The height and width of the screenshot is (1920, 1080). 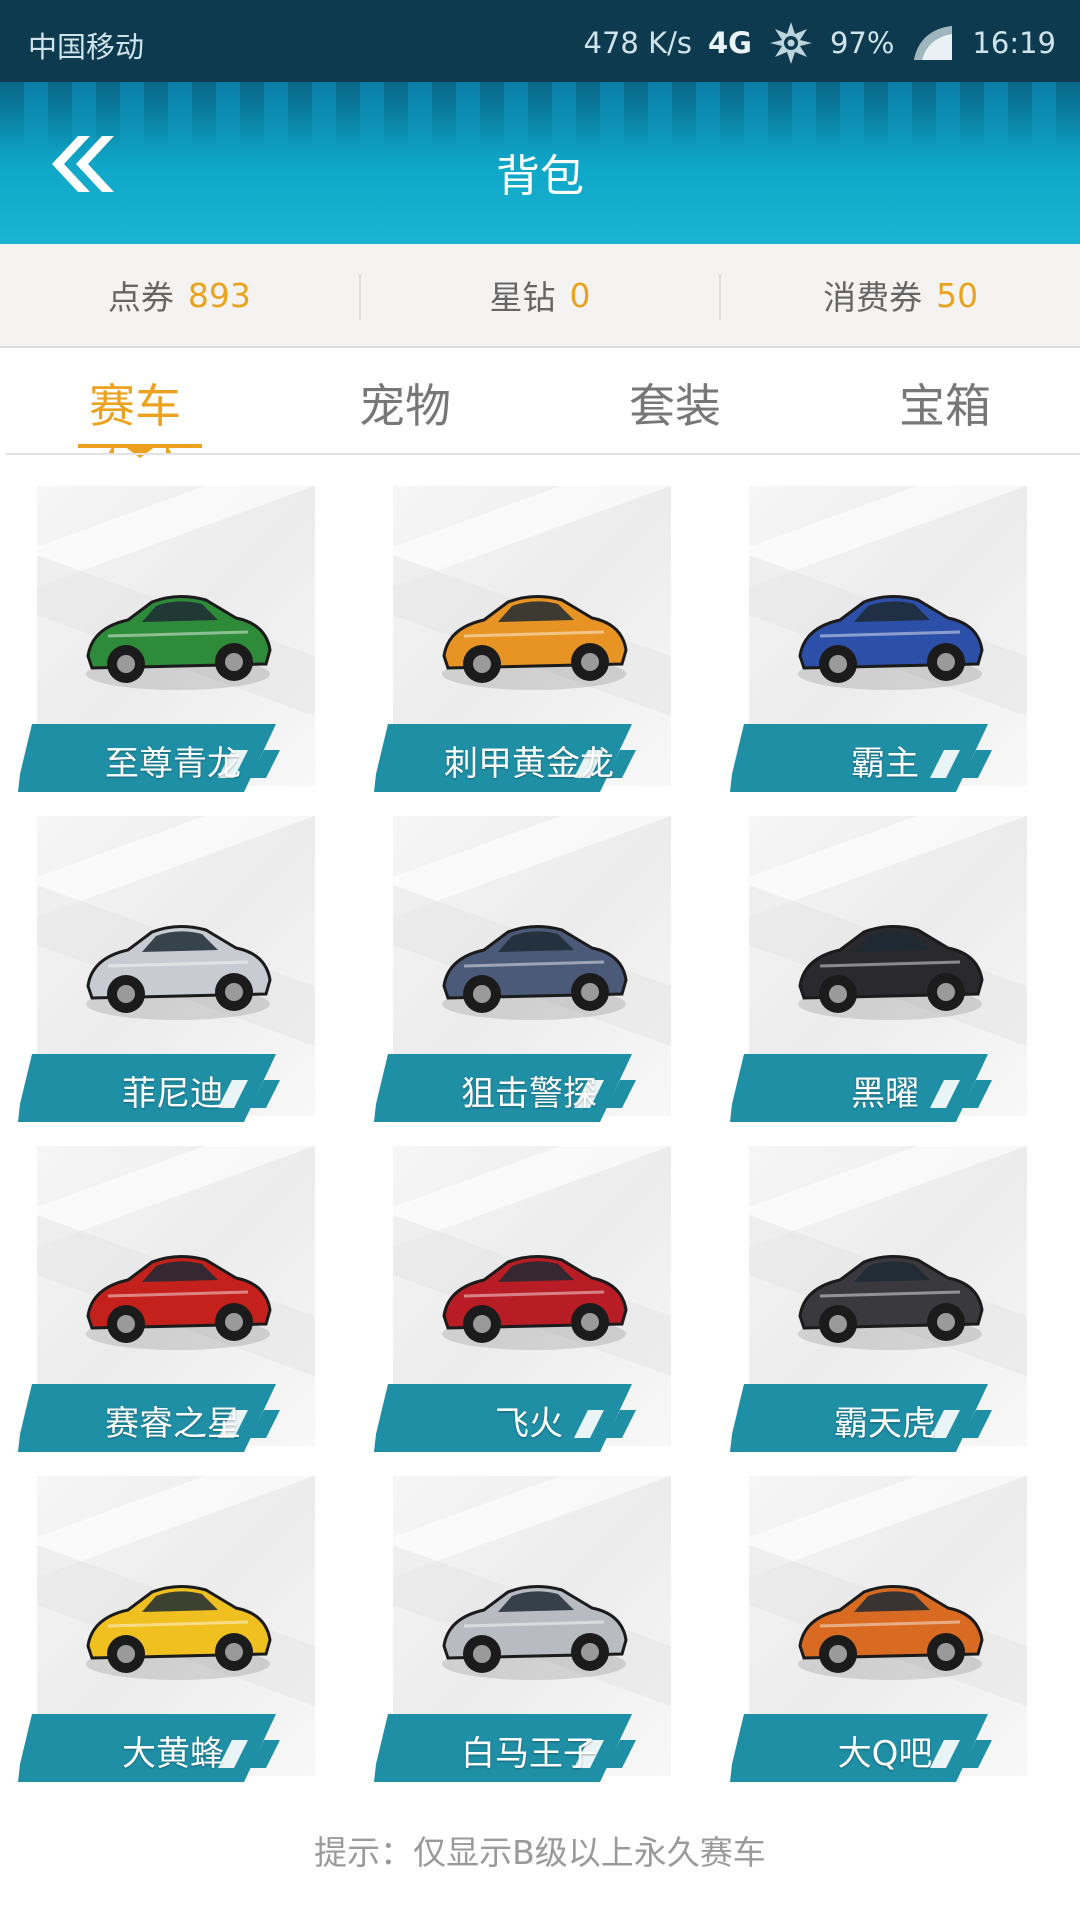 What do you see at coordinates (790, 43) in the screenshot?
I see `game-assistant-icon` at bounding box center [790, 43].